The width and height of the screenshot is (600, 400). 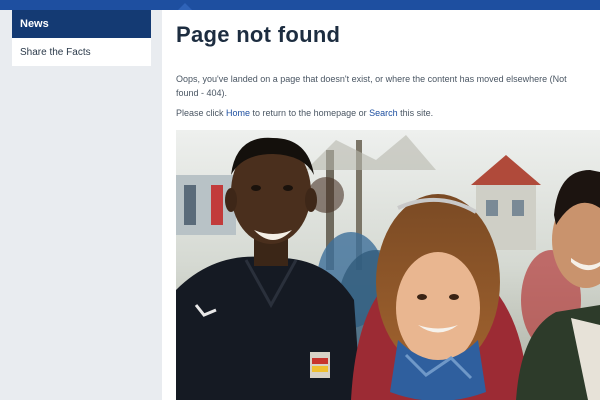 What do you see at coordinates (415, 113) in the screenshot?
I see `instruction-suffix: this site.` at bounding box center [415, 113].